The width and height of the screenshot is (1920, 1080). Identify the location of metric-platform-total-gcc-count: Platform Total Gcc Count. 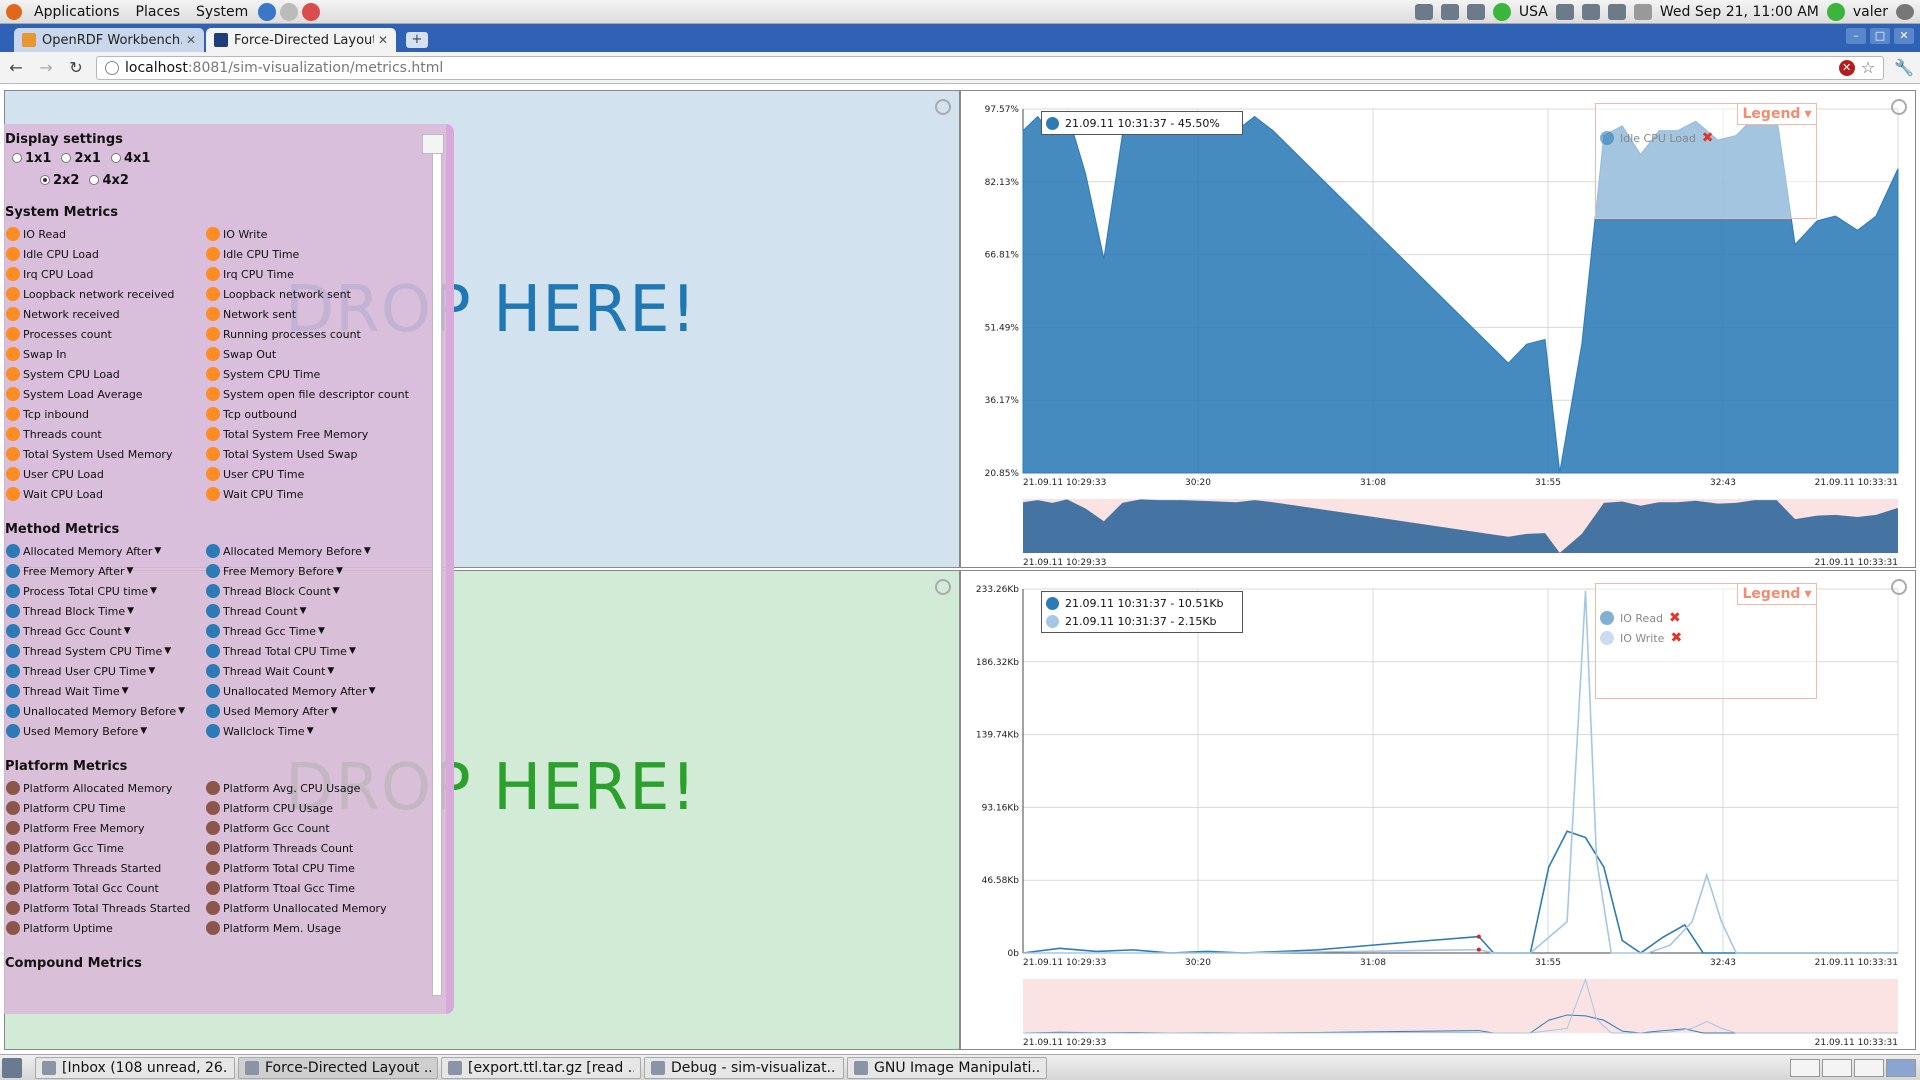
(104, 888).